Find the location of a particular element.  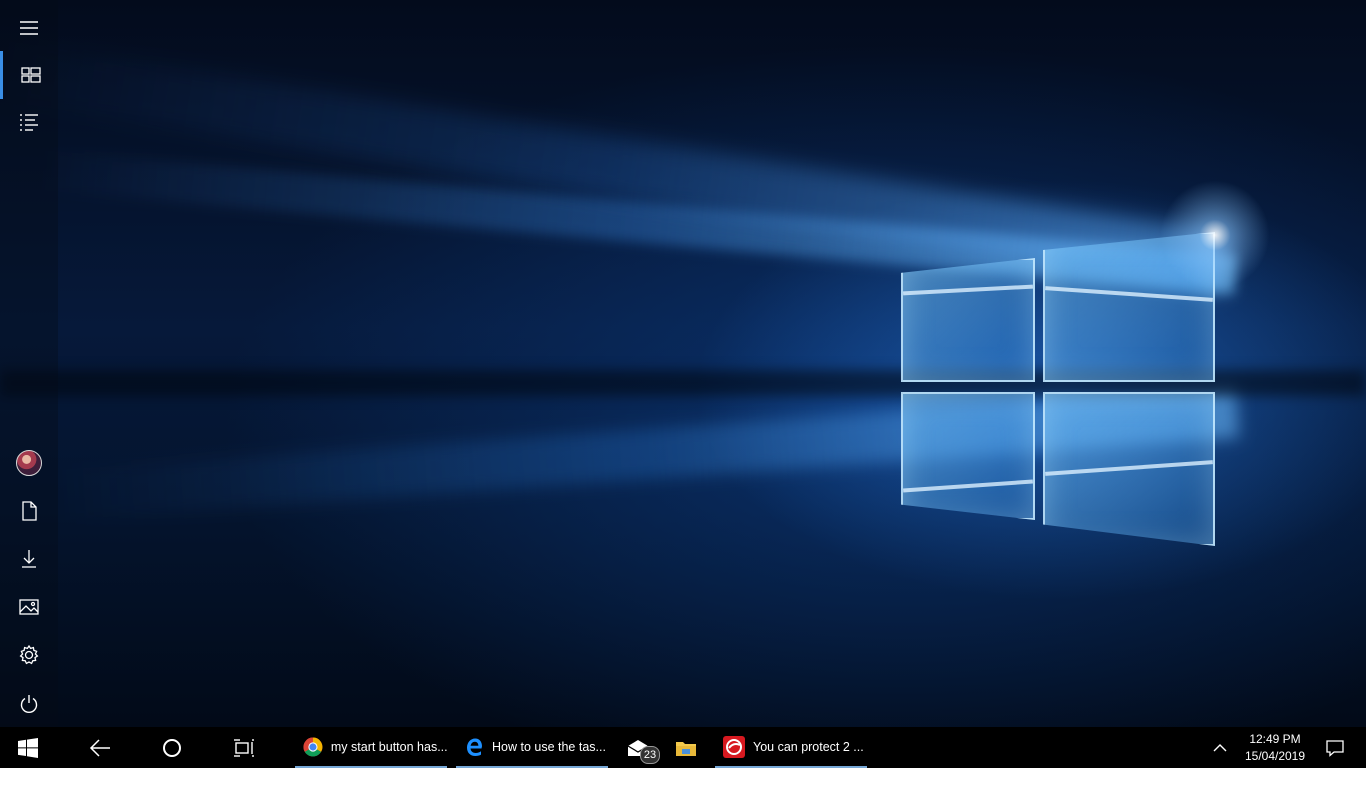

light-flare is located at coordinates (1215, 235).